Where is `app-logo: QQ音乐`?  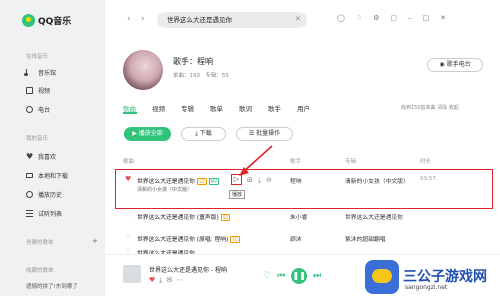
app-logo: QQ音乐 is located at coordinates (46, 20).